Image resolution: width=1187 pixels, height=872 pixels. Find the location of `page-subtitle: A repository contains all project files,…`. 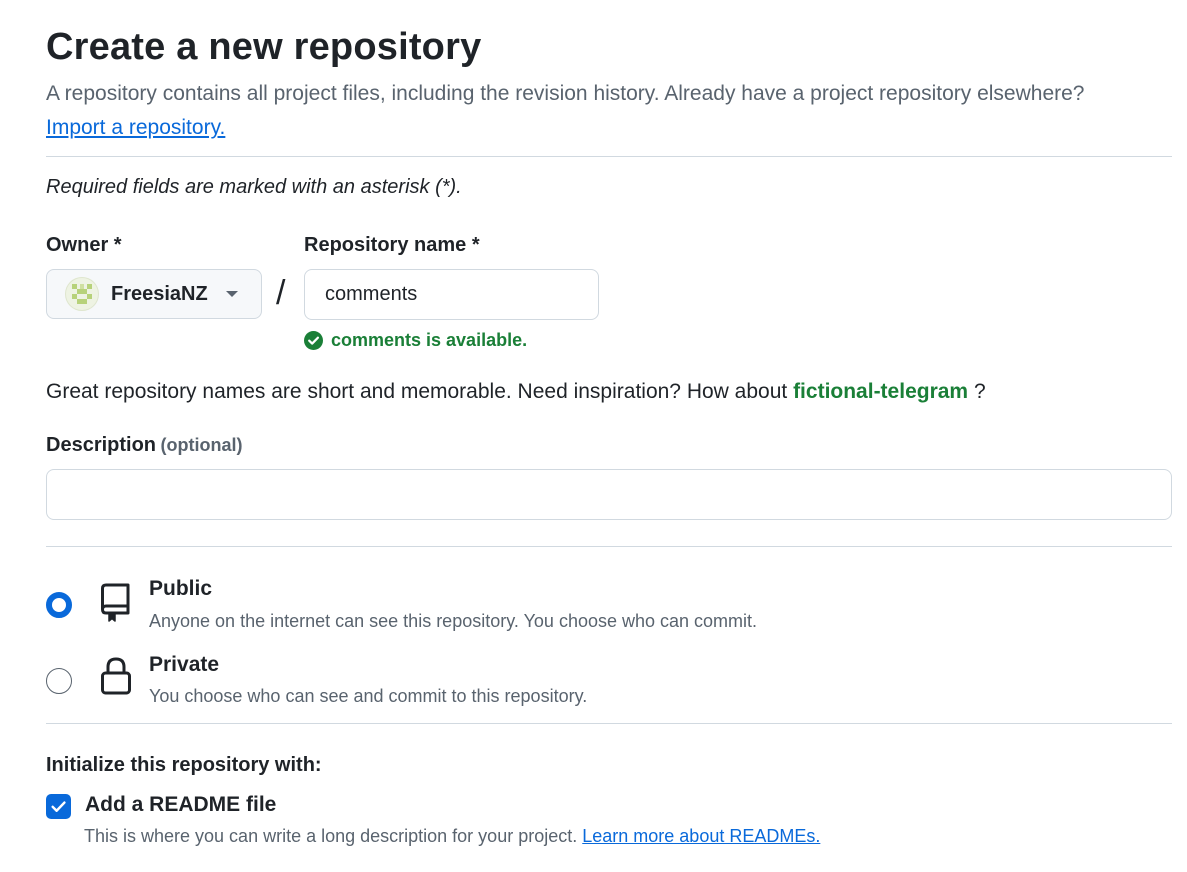

page-subtitle: A repository contains all project files,… is located at coordinates (565, 93).